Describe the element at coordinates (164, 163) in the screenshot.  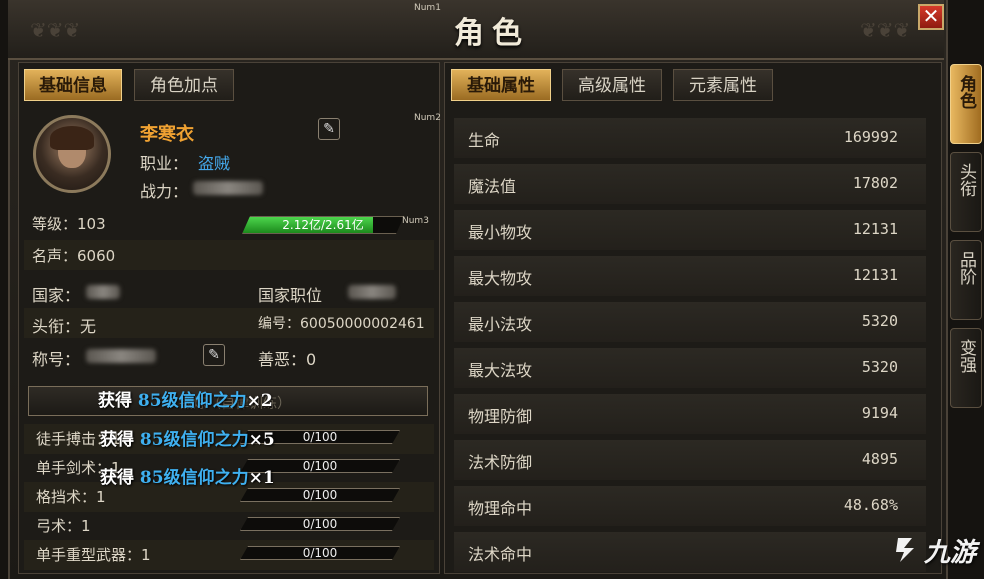
I see `job-label: 职业：` at that location.